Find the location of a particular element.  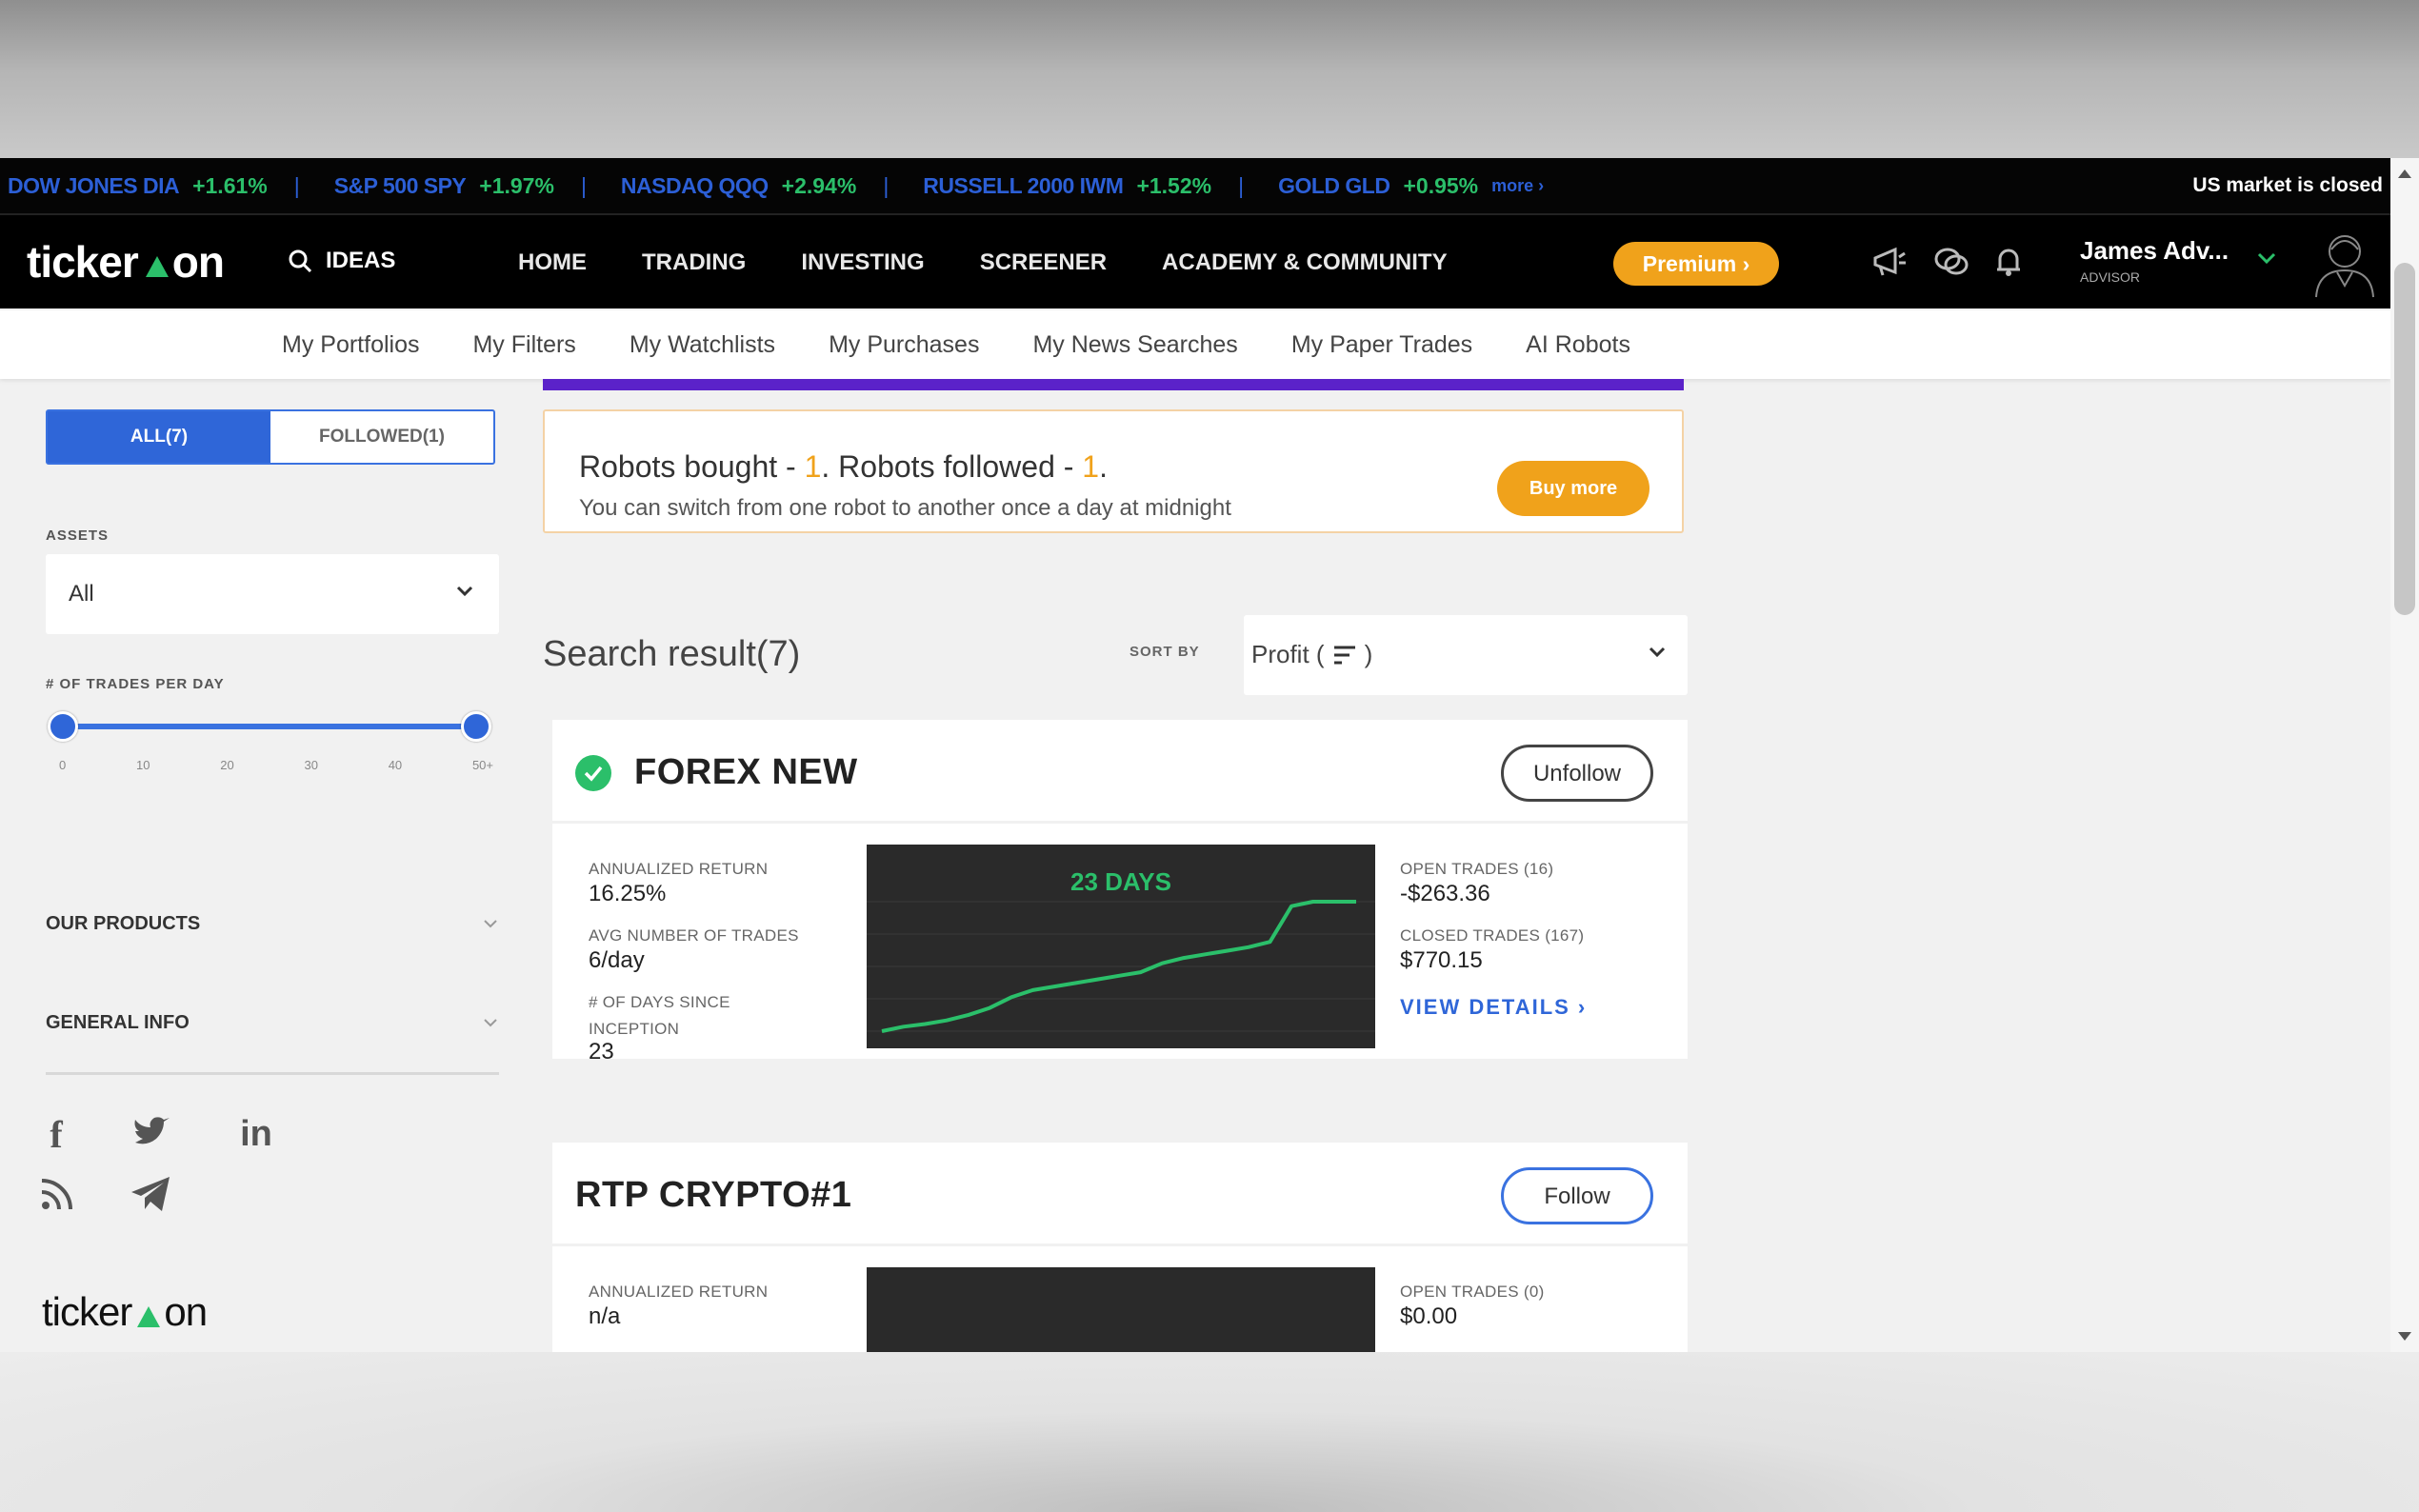

ticker-change: +1.97% is located at coordinates (516, 185).